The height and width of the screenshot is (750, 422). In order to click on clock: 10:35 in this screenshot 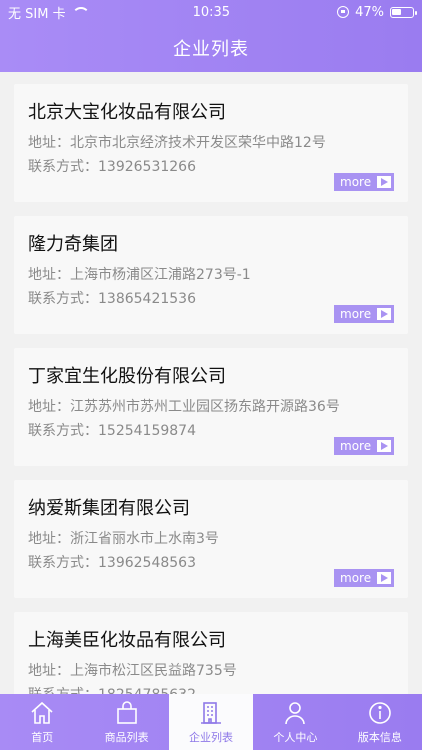, I will do `click(211, 12)`.